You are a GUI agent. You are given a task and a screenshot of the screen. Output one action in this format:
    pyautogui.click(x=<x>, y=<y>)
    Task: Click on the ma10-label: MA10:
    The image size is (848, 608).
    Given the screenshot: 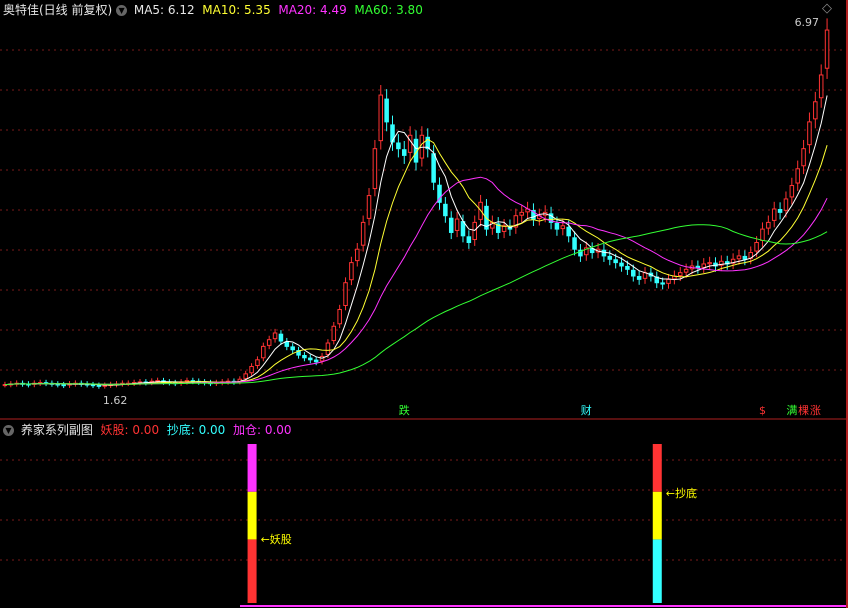 What is the action you would take?
    pyautogui.click(x=221, y=10)
    